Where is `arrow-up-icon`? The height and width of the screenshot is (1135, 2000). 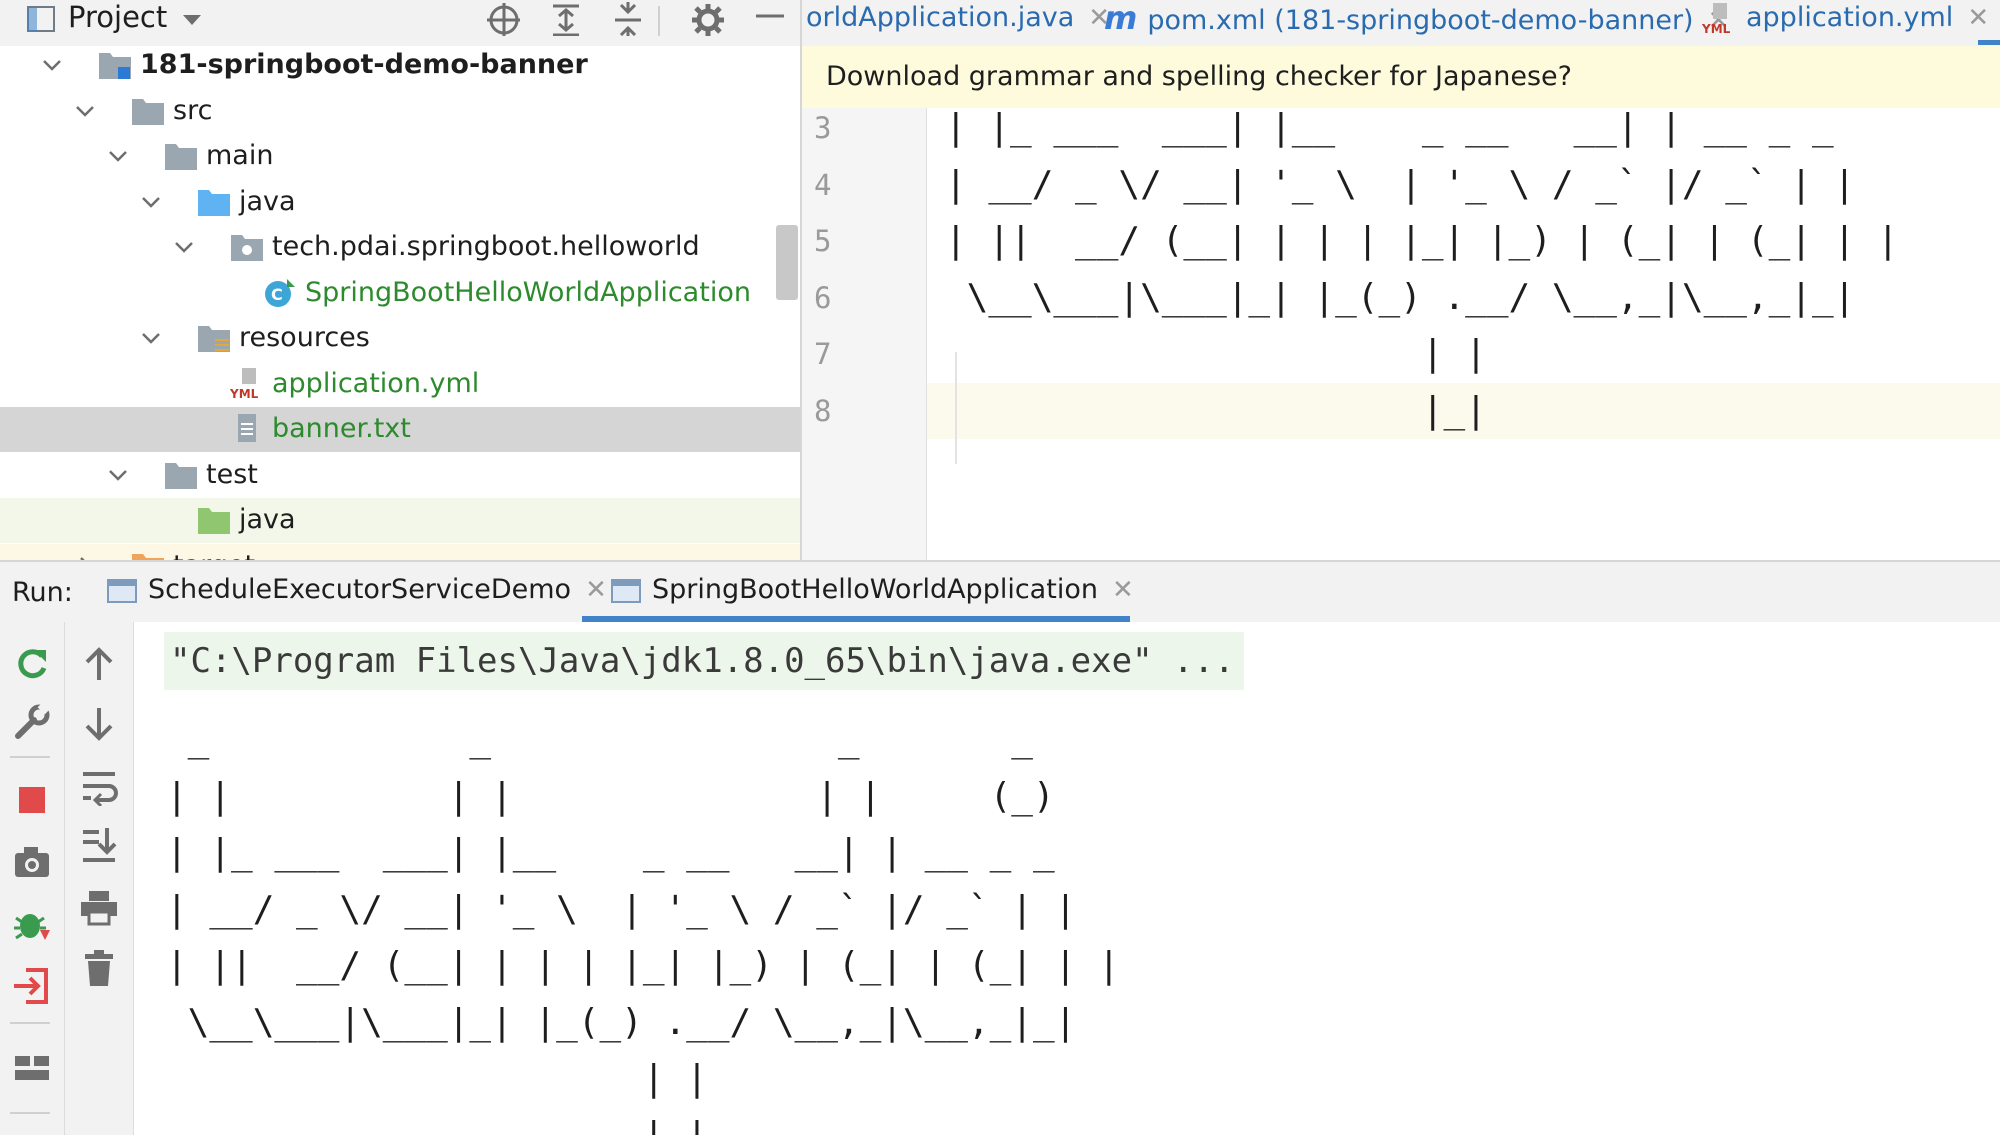
arrow-up-icon is located at coordinates (99, 664).